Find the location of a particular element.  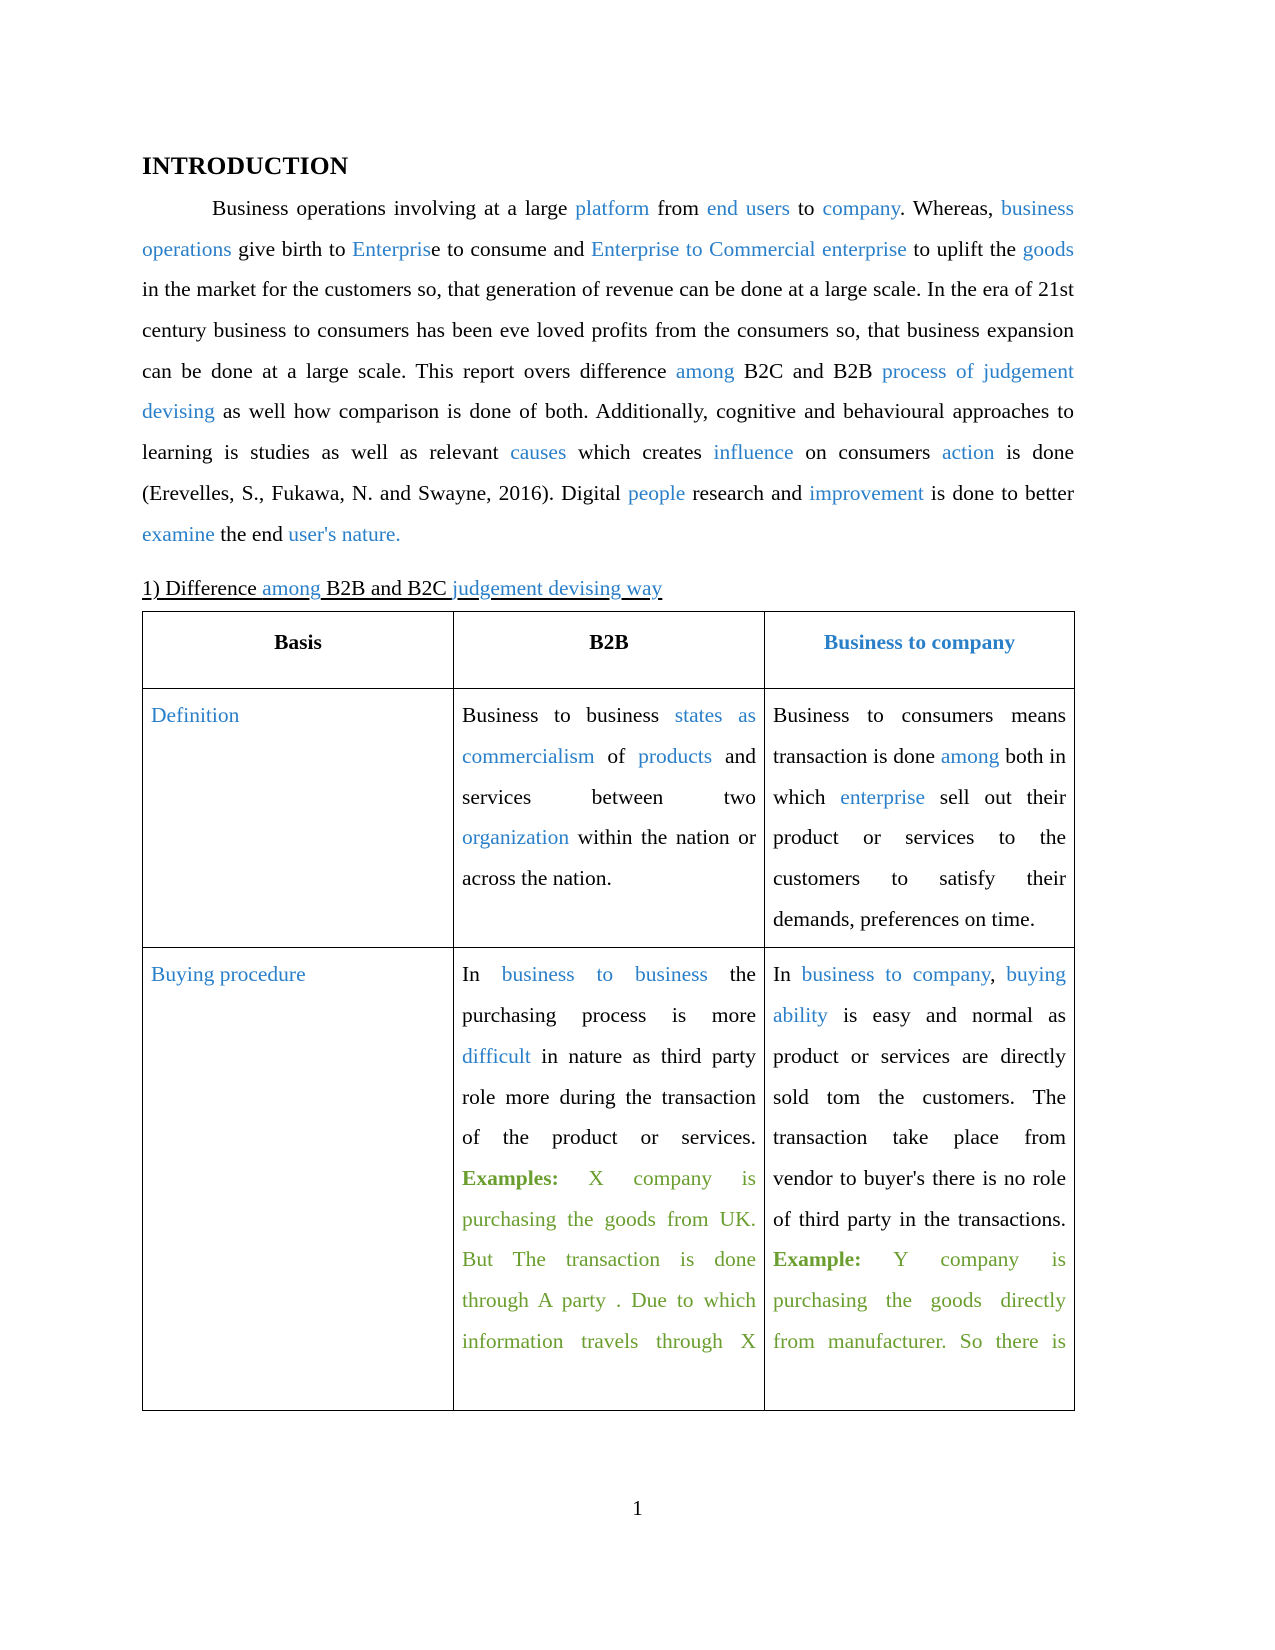

text-run: improvement is located at coordinates (866, 492).